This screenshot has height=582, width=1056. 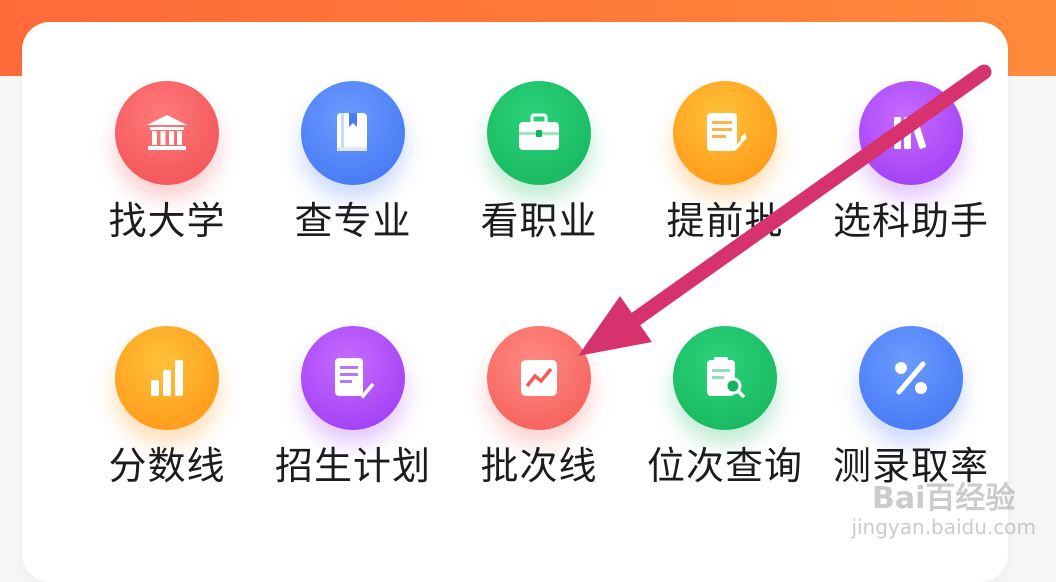 What do you see at coordinates (353, 441) in the screenshot?
I see `menu-item-enrollment-plan: 招生计划` at bounding box center [353, 441].